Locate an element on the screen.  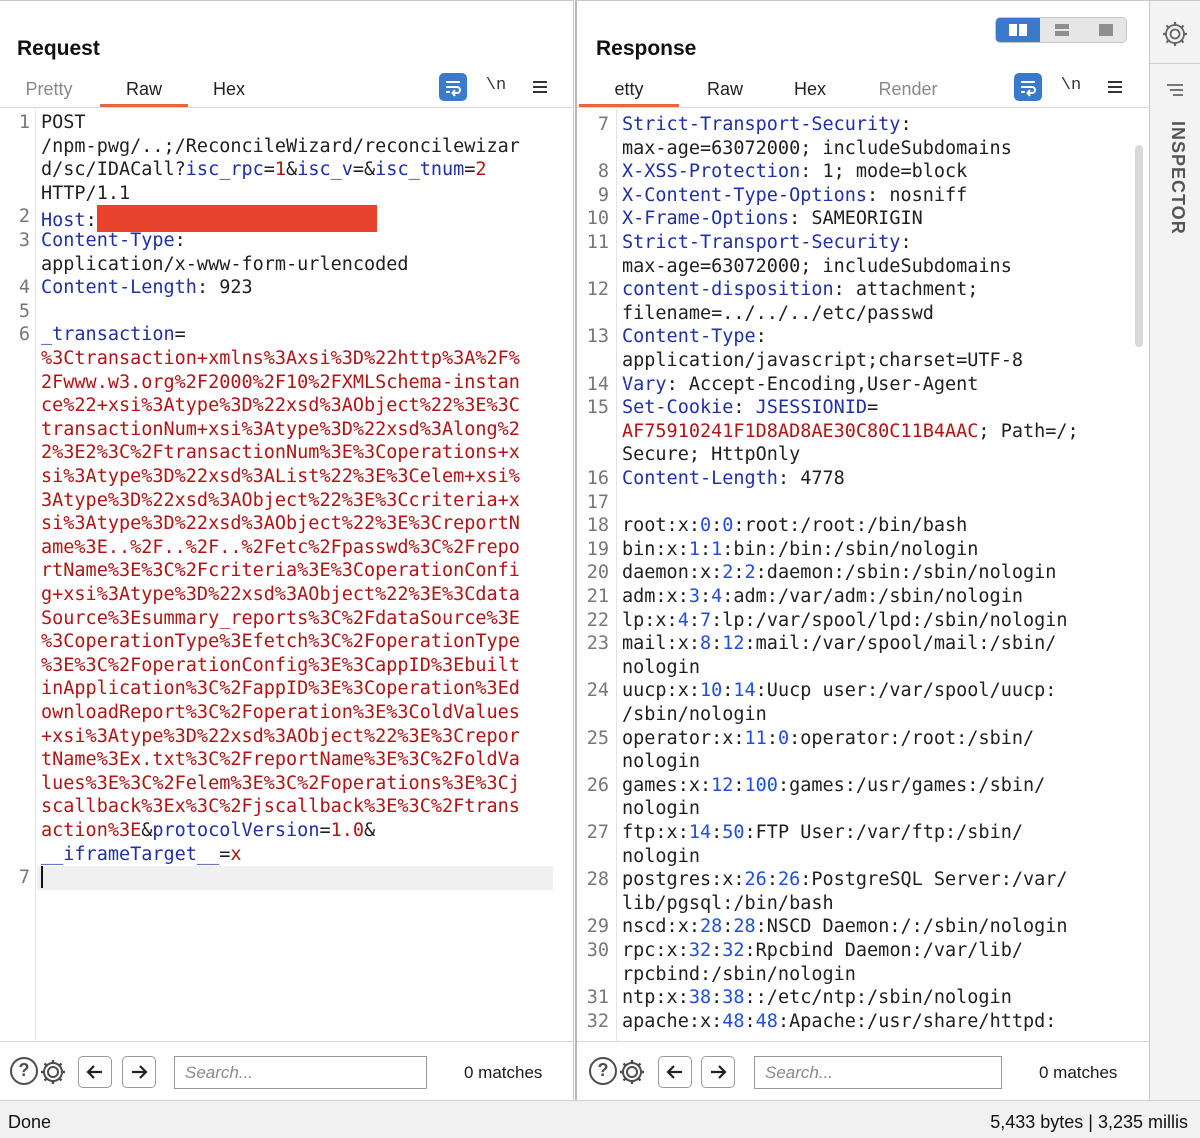
text-token: :Uucp user:/var/spool/uucp: is located at coordinates (906, 691).